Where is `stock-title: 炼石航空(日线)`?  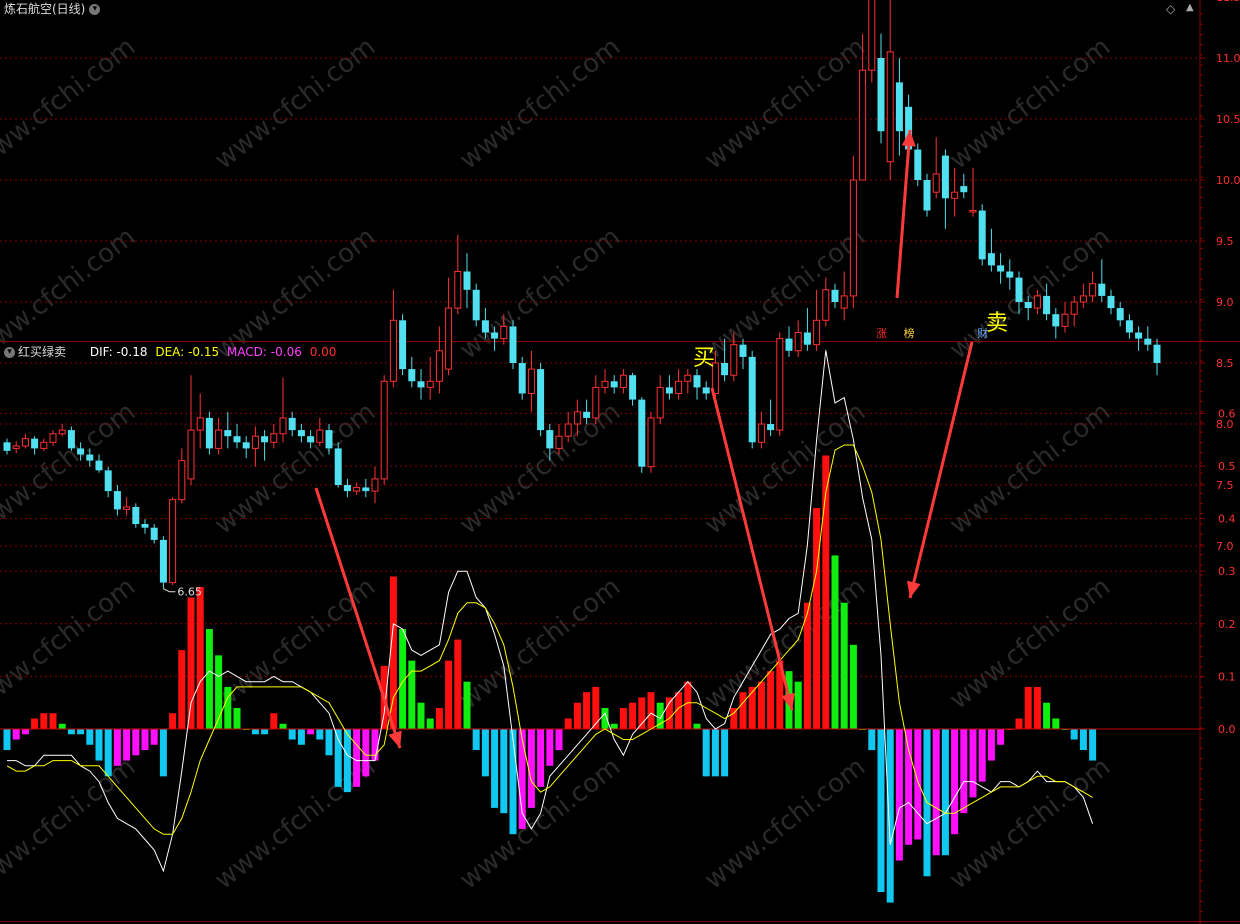
stock-title: 炼石航空(日线) is located at coordinates (45, 9).